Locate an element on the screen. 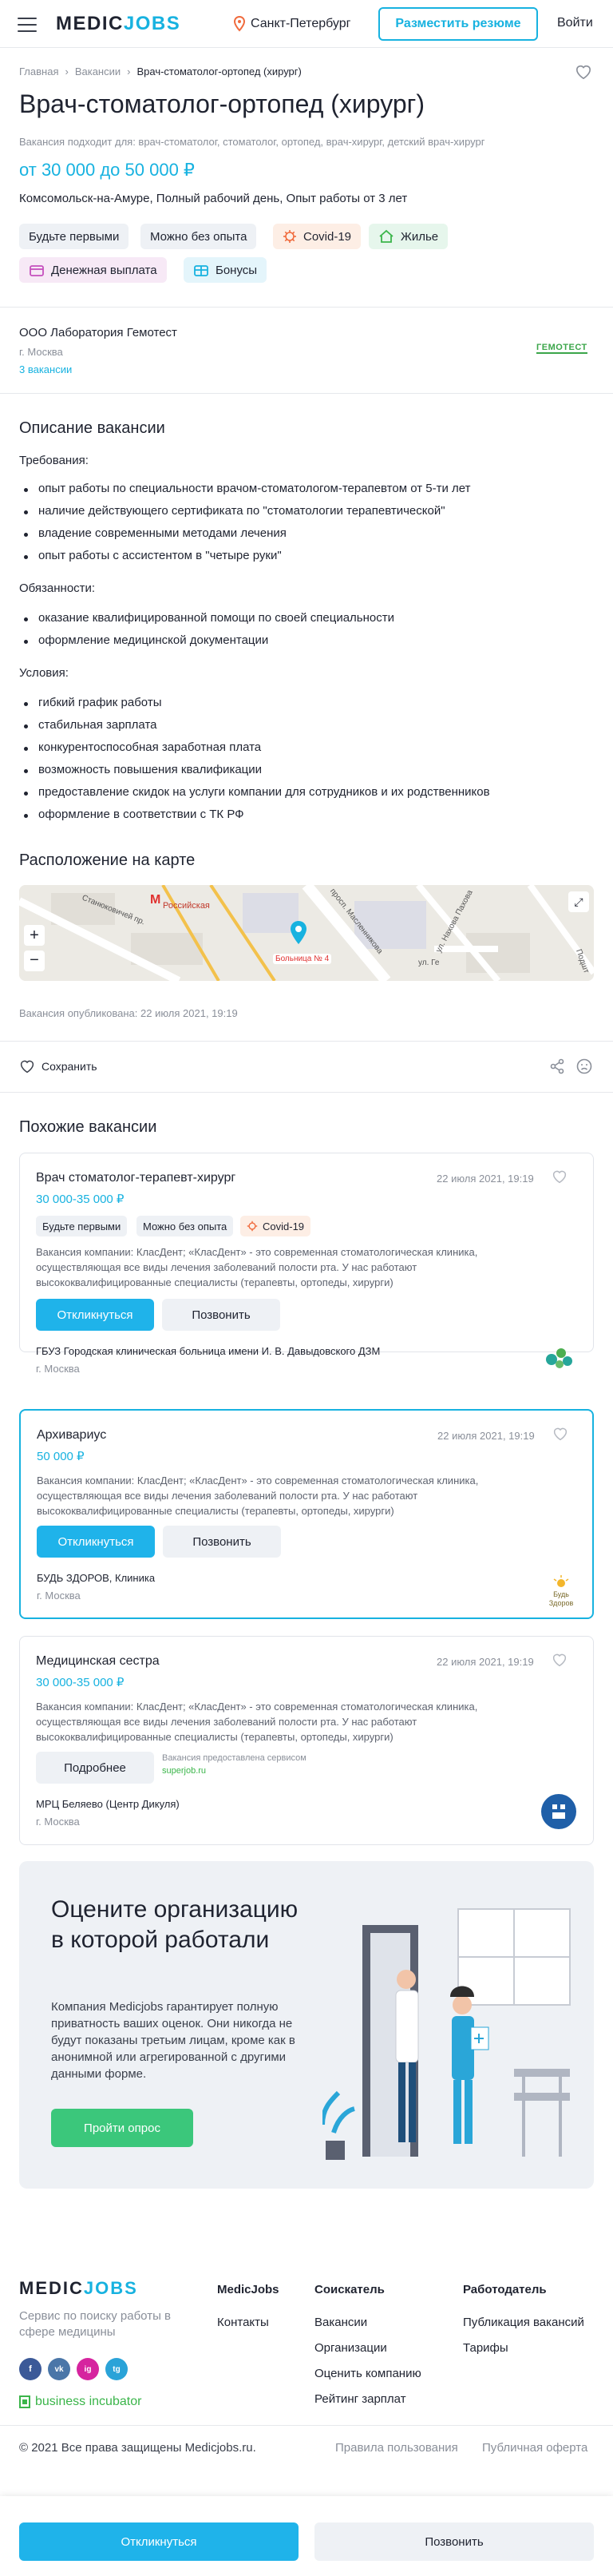 Image resolution: width=613 pixels, height=2576 pixels. footer-link: Вакансии is located at coordinates (367, 2327).